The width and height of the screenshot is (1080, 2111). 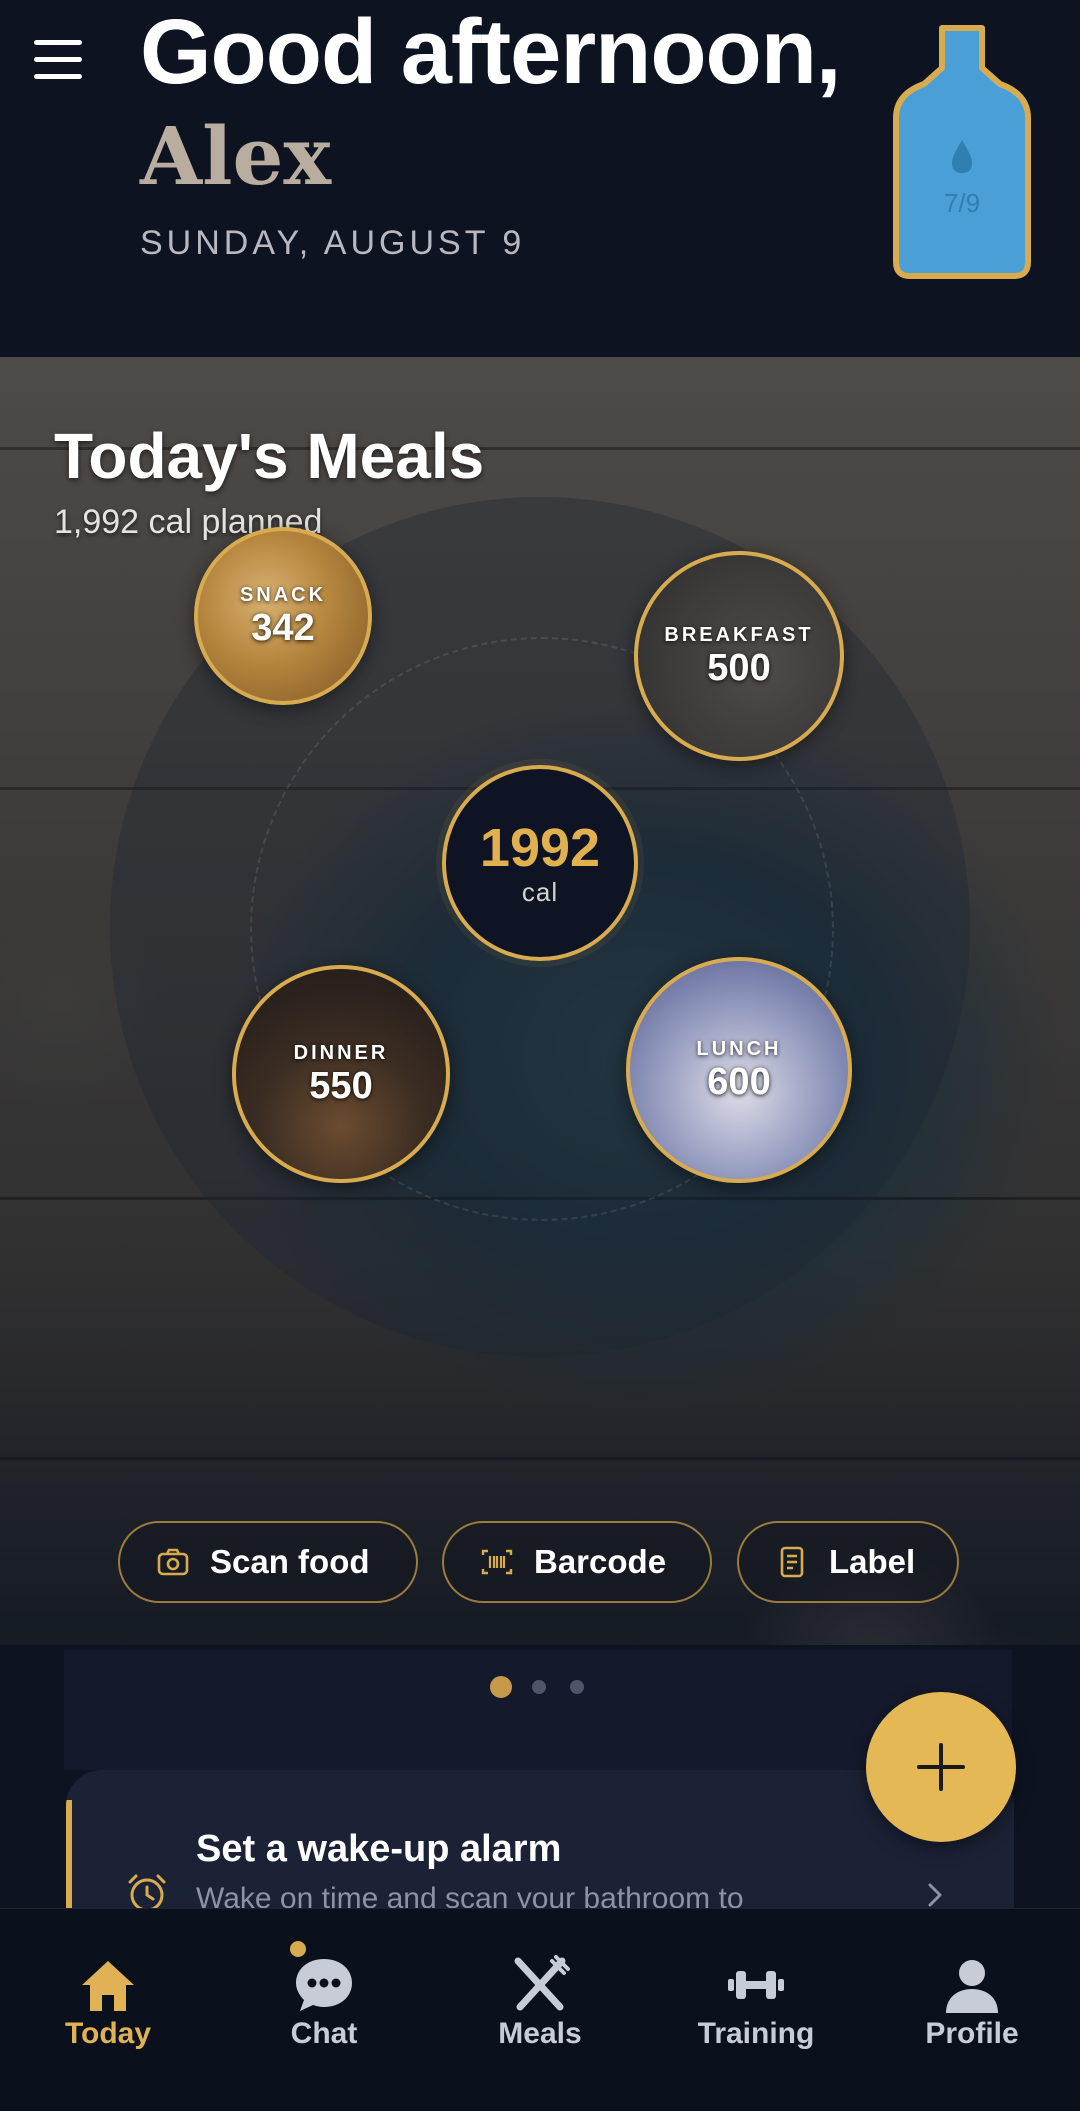 I want to click on meal-label: DINNER, so click(x=341, y=1052).